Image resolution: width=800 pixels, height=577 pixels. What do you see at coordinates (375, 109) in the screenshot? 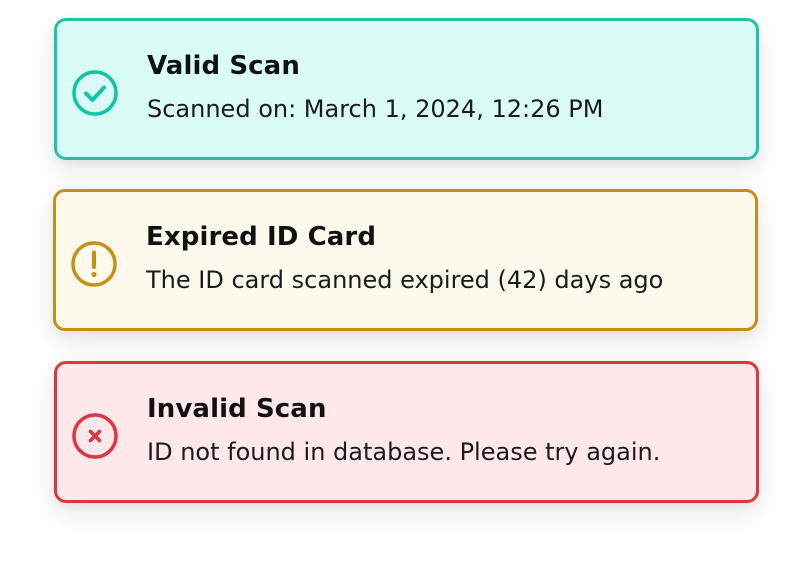
I see `alert-message: Scanned on: March 1, 2024, 12:26 PM` at bounding box center [375, 109].